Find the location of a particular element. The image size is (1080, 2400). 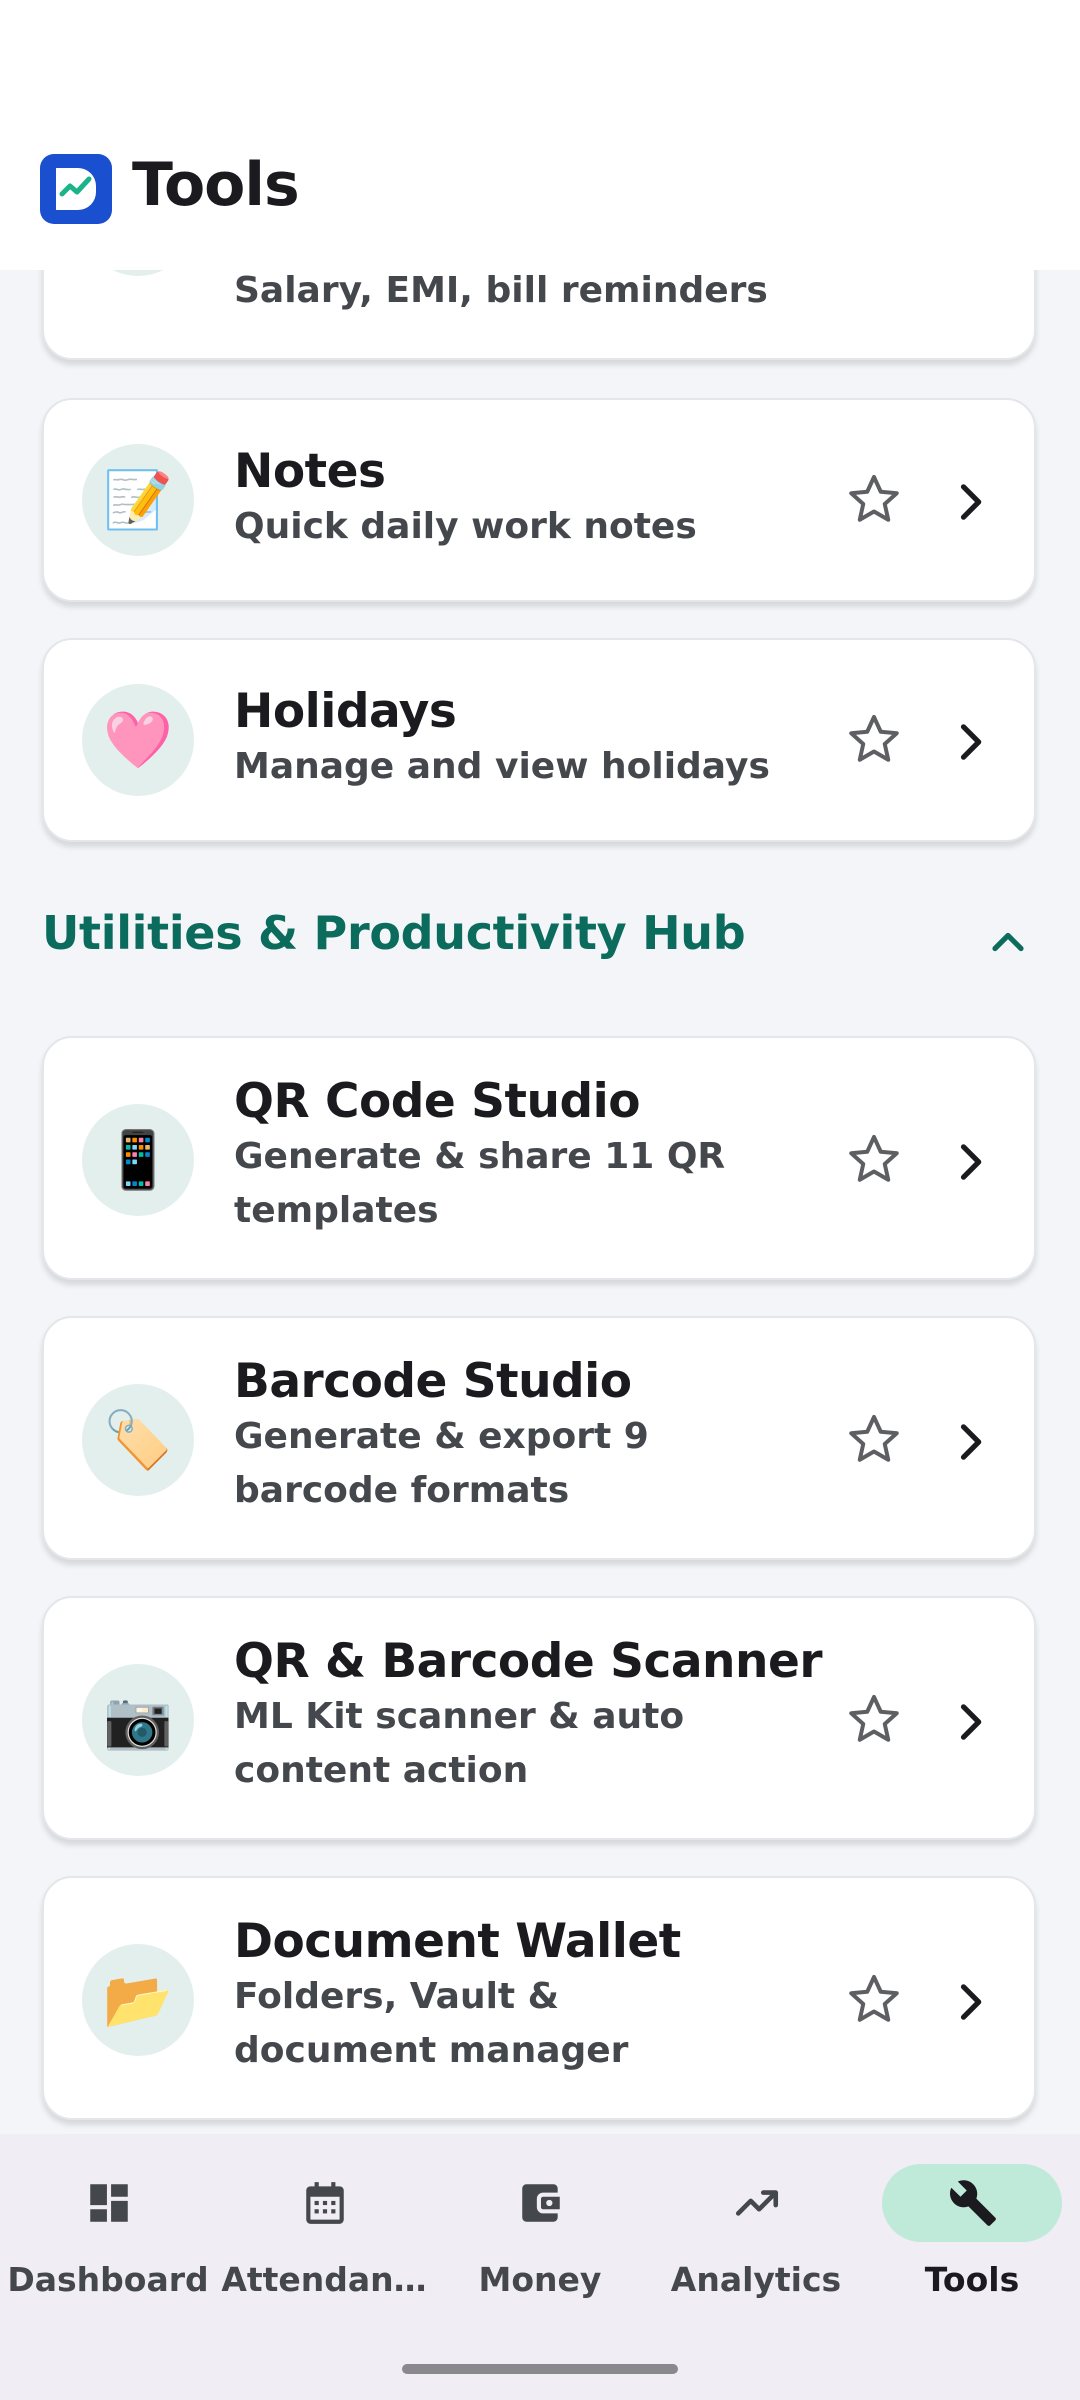

card-title: Barcode Studio is located at coordinates (433, 1381).